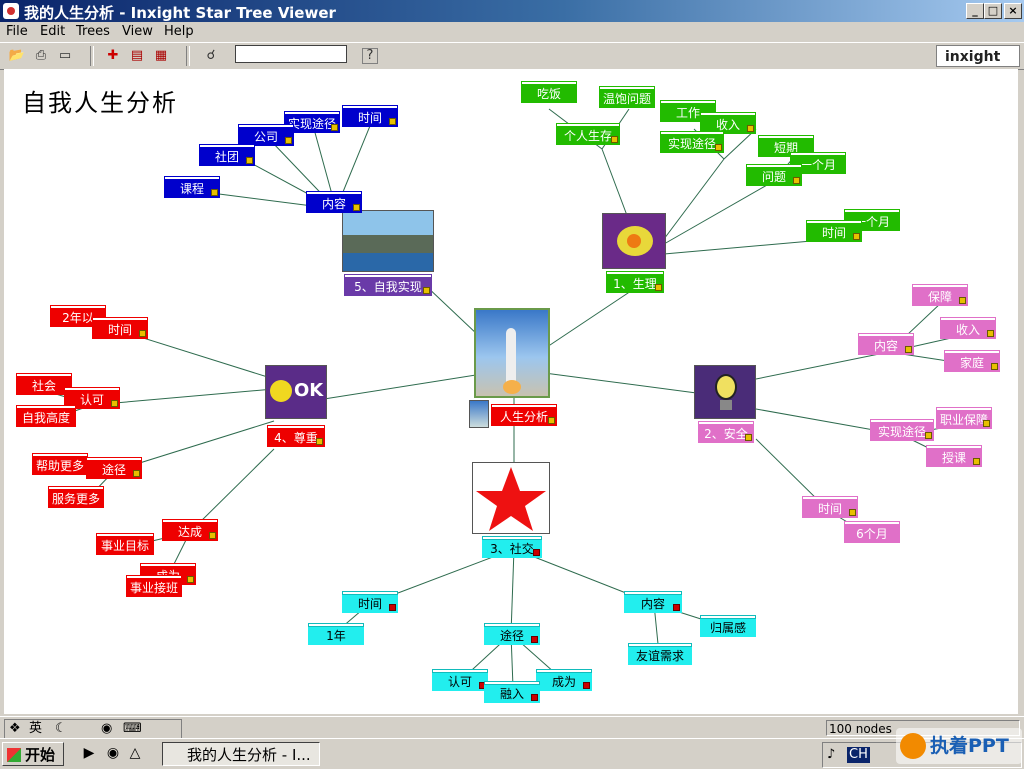  What do you see at coordinates (132, 729) in the screenshot?
I see `ime-keyboard-icon: ⌨` at bounding box center [132, 729].